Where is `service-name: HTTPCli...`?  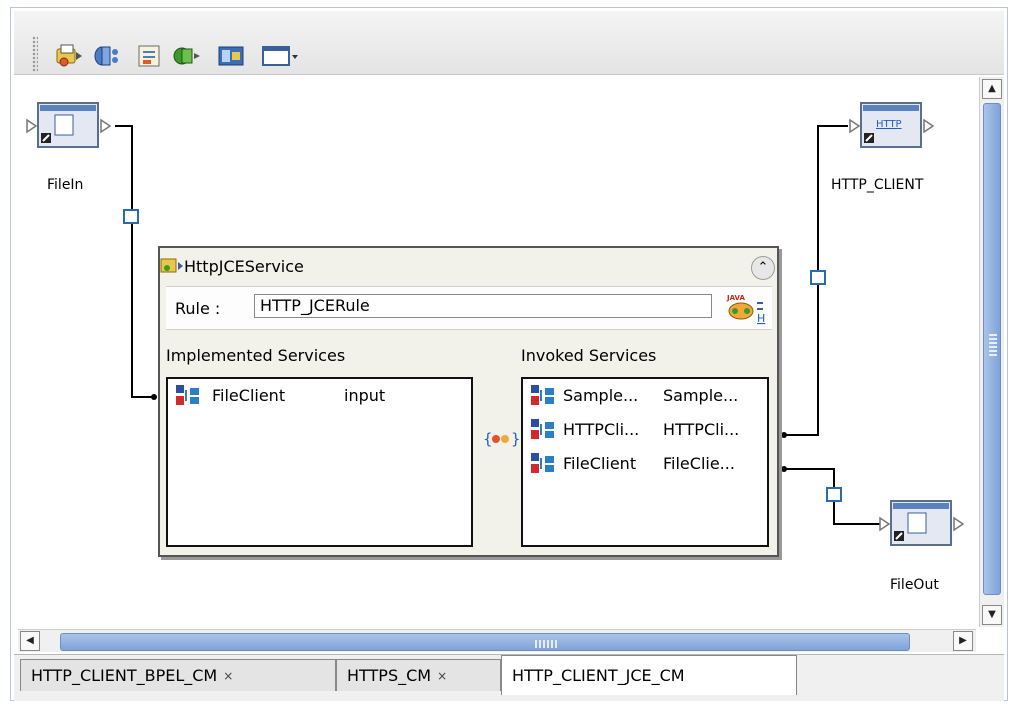
service-name: HTTPCli... is located at coordinates (601, 429).